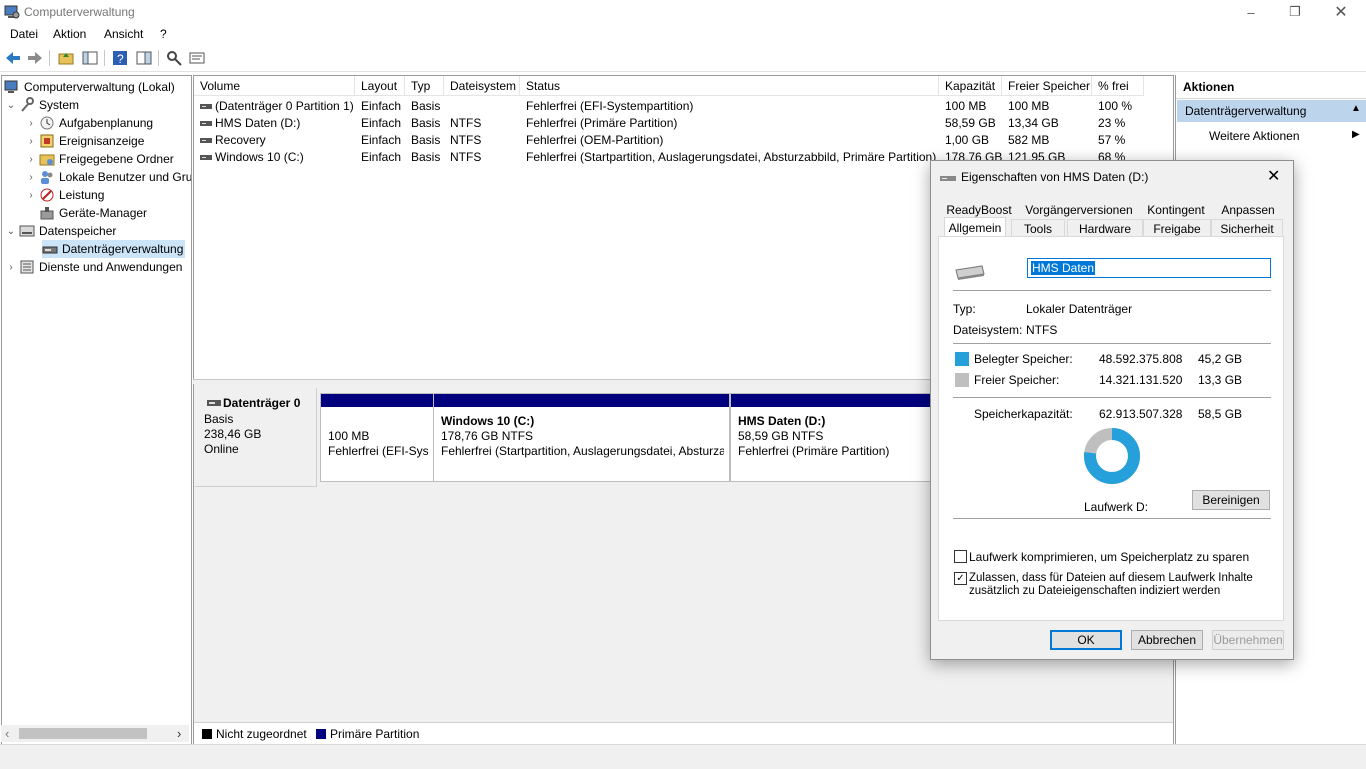 This screenshot has width=1366, height=769. What do you see at coordinates (99, 159) in the screenshot?
I see `tree-freigegebene-ordner: › Freigegebene Ordner` at bounding box center [99, 159].